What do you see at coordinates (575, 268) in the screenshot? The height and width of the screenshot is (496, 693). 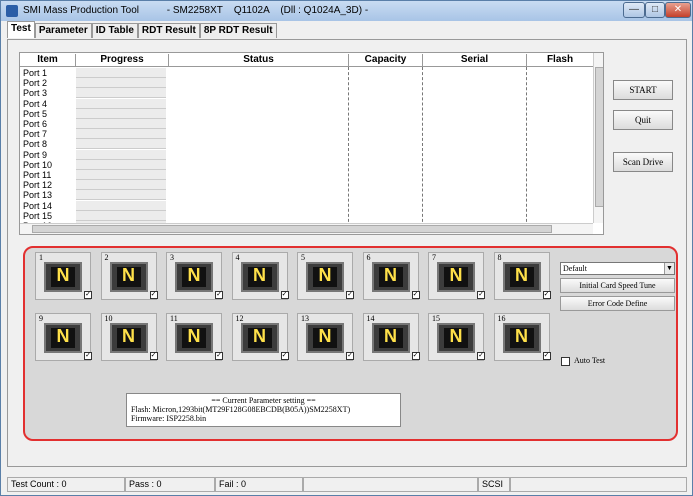 I see `dropdown-value: Default` at bounding box center [575, 268].